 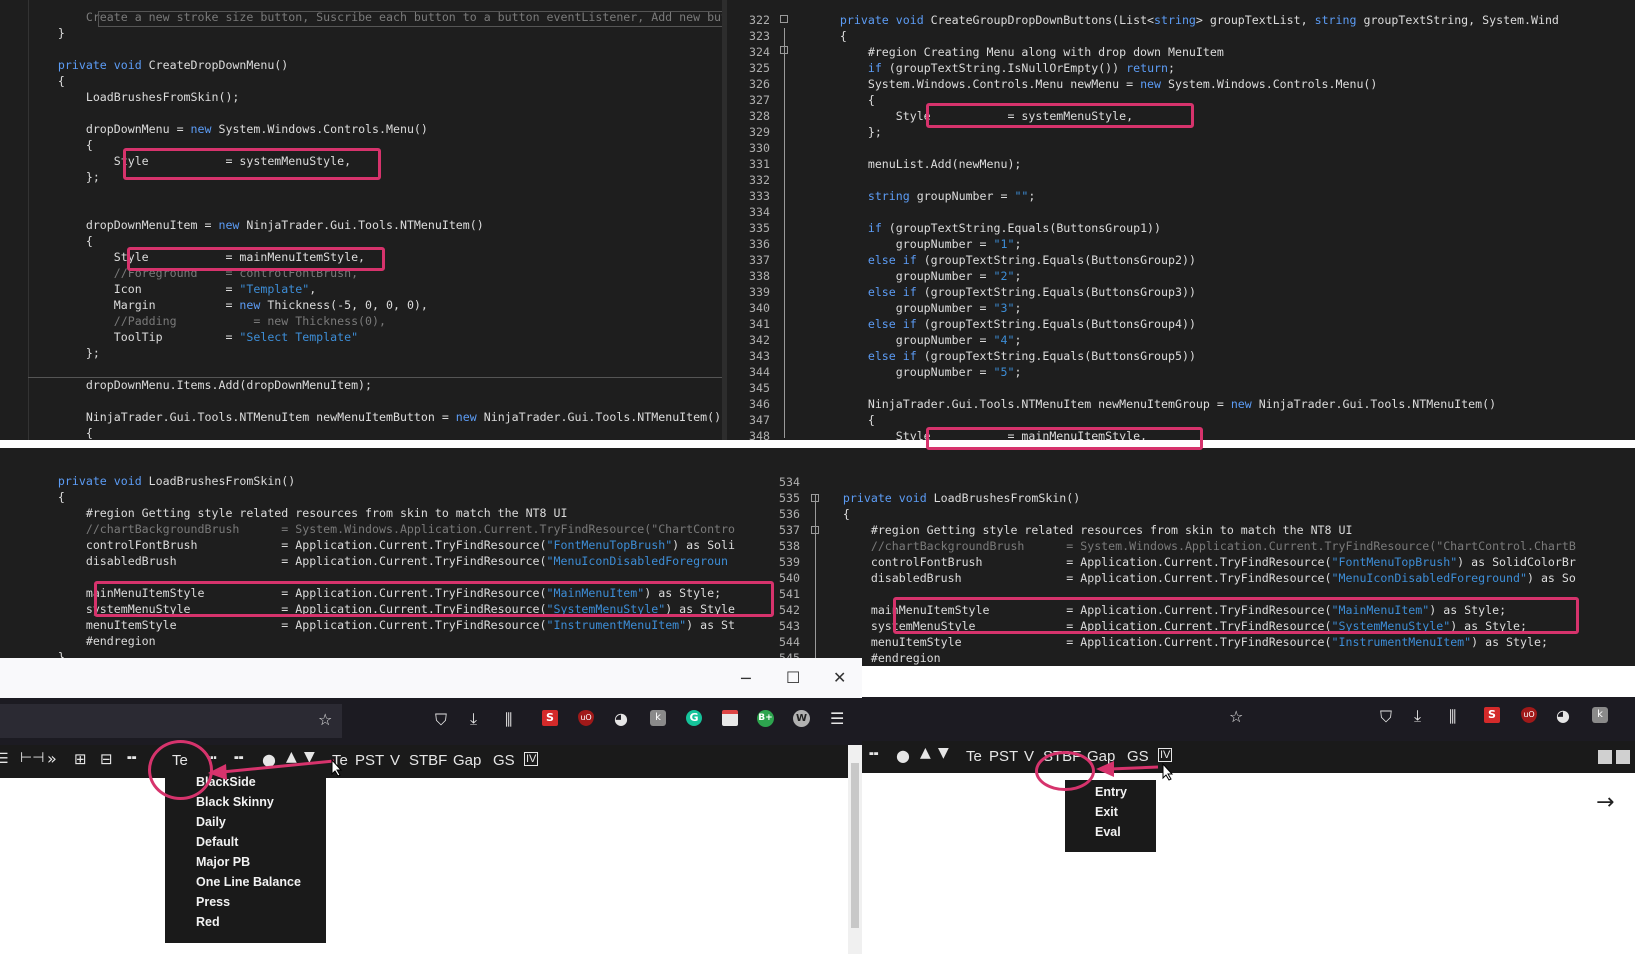 What do you see at coordinates (801, 718) in the screenshot?
I see `extension-icon: W` at bounding box center [801, 718].